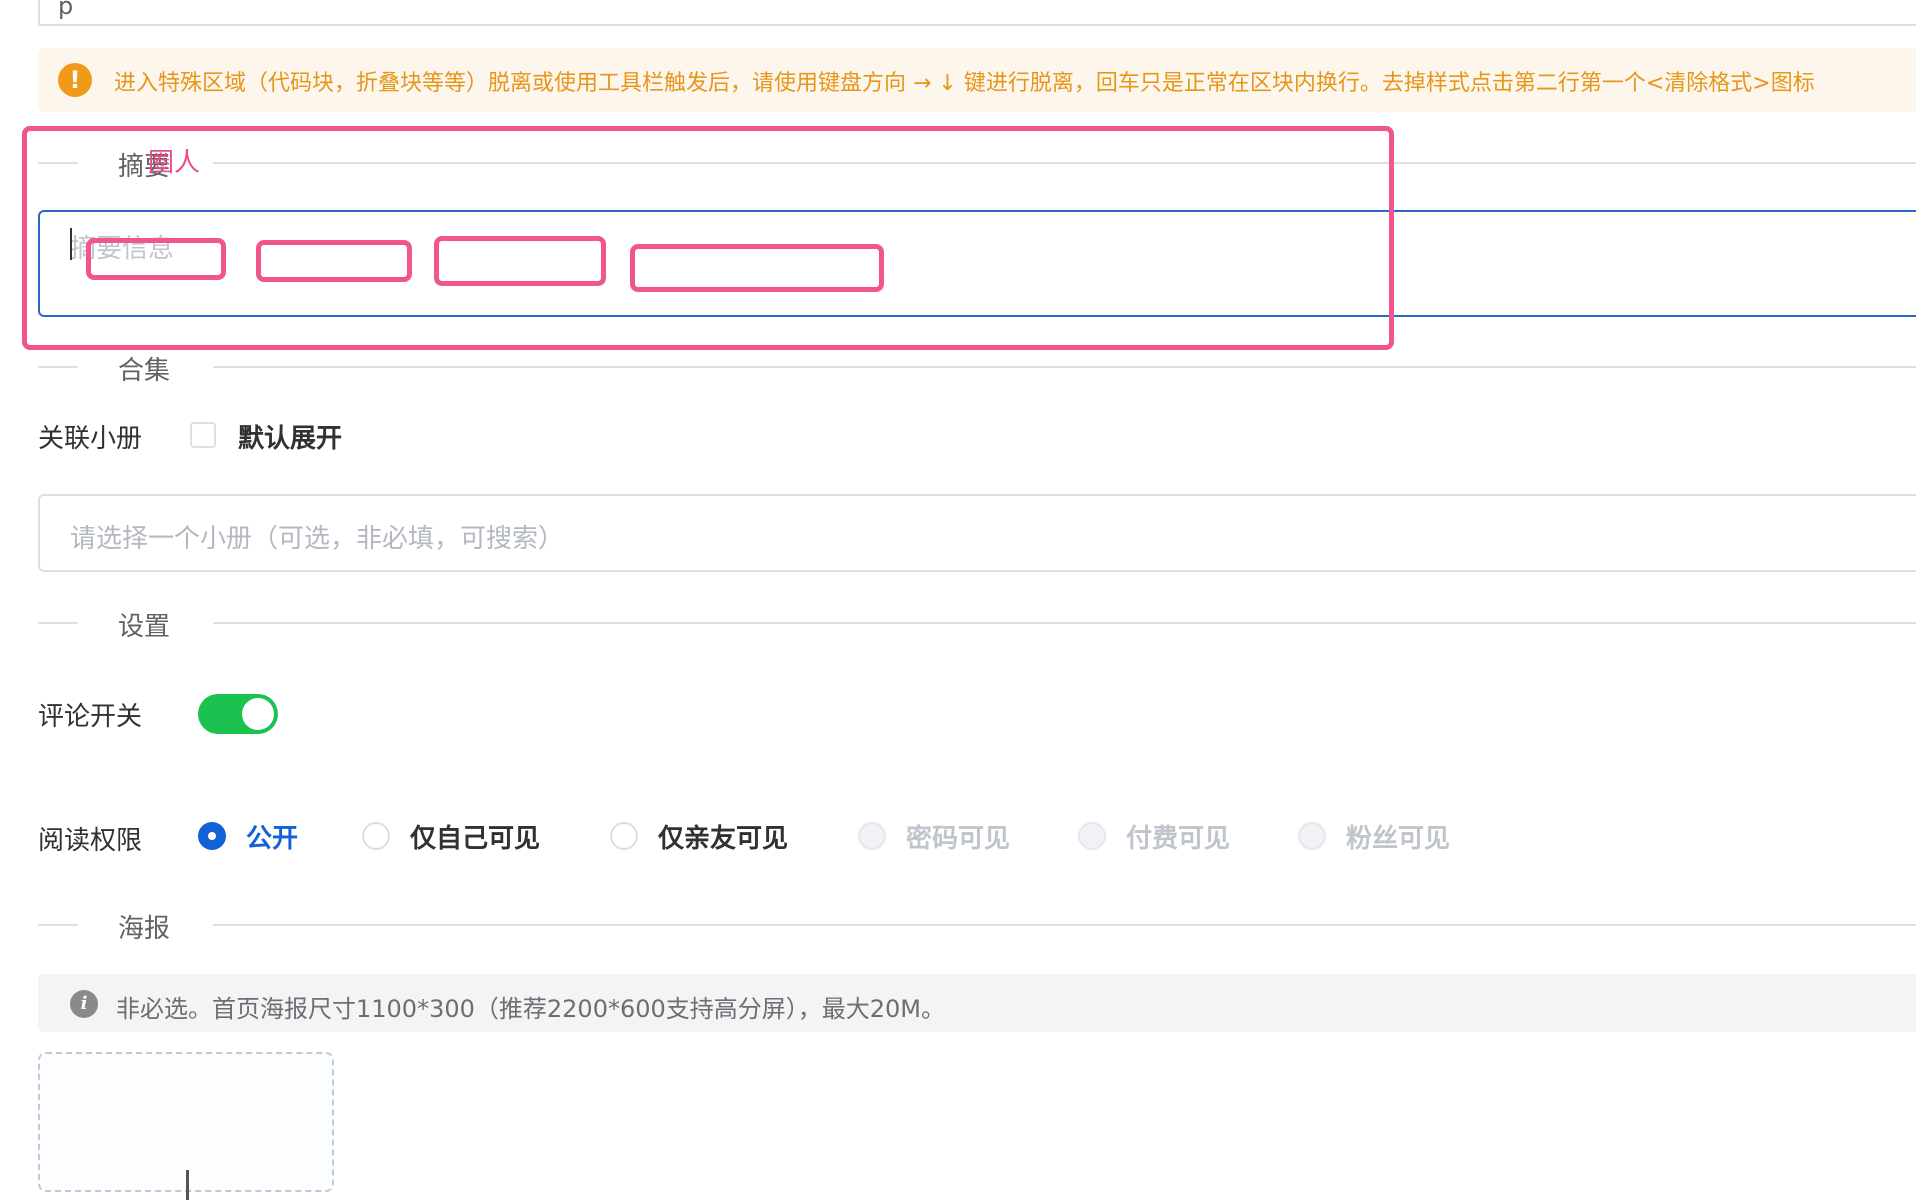 Image resolution: width=1916 pixels, height=1200 pixels. What do you see at coordinates (75, 80) in the screenshot?
I see `warning-icon: !` at bounding box center [75, 80].